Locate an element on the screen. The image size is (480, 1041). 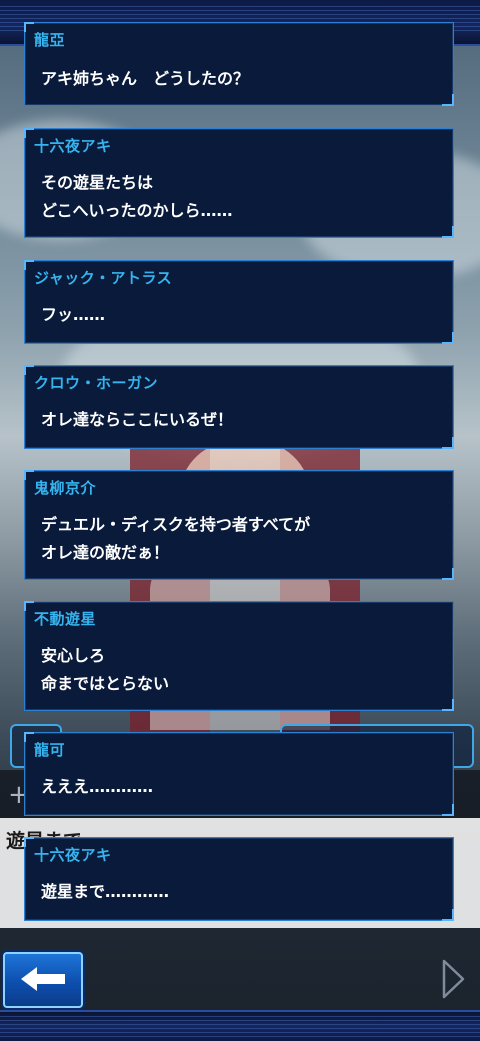
next-triangle-icon is located at coordinates (453, 979).